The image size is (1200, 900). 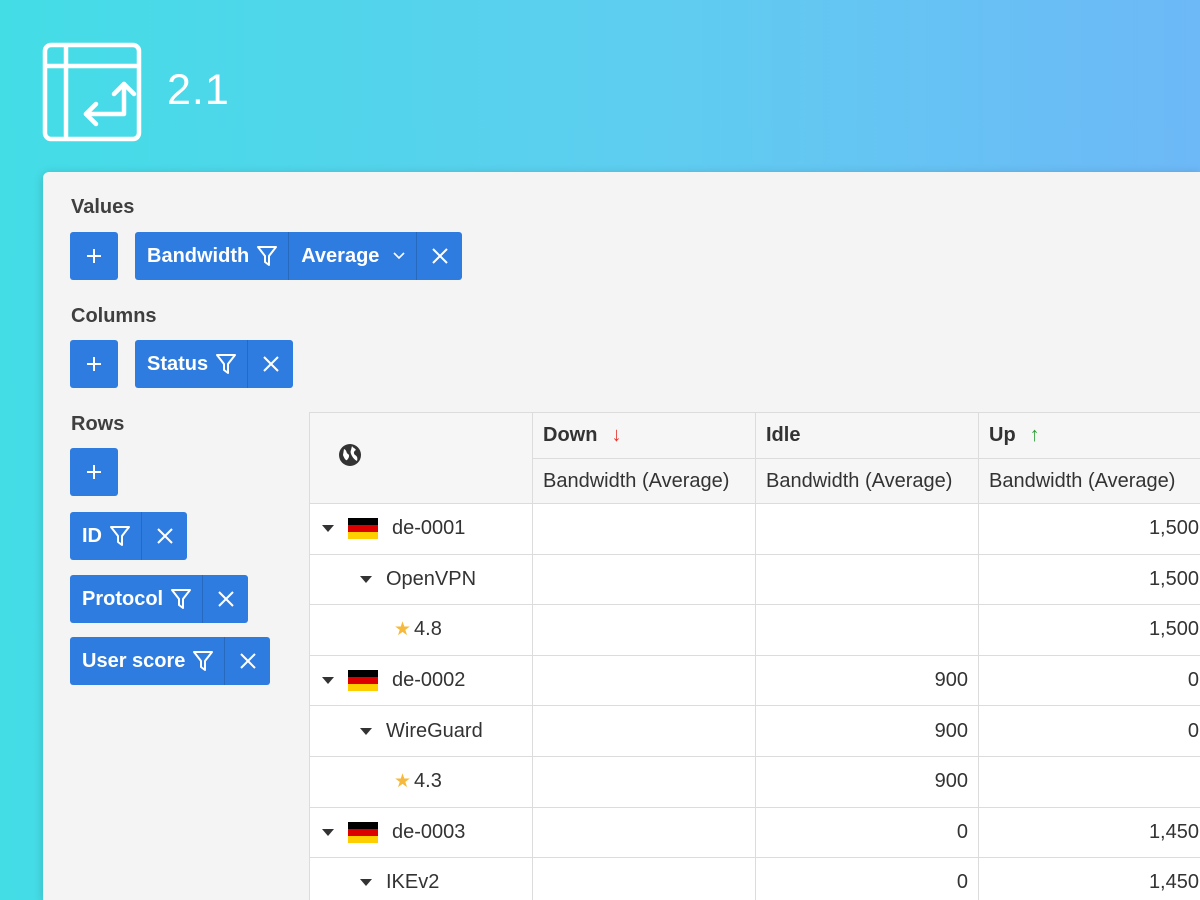 I want to click on table-row: WireGuard 900 0, so click(x=754, y=731).